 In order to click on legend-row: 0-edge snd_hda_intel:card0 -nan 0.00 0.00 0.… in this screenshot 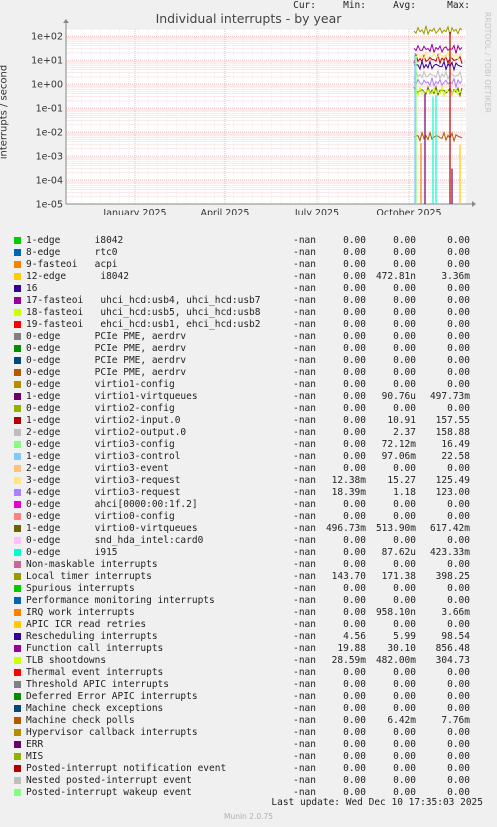, I will do `click(248, 541)`.